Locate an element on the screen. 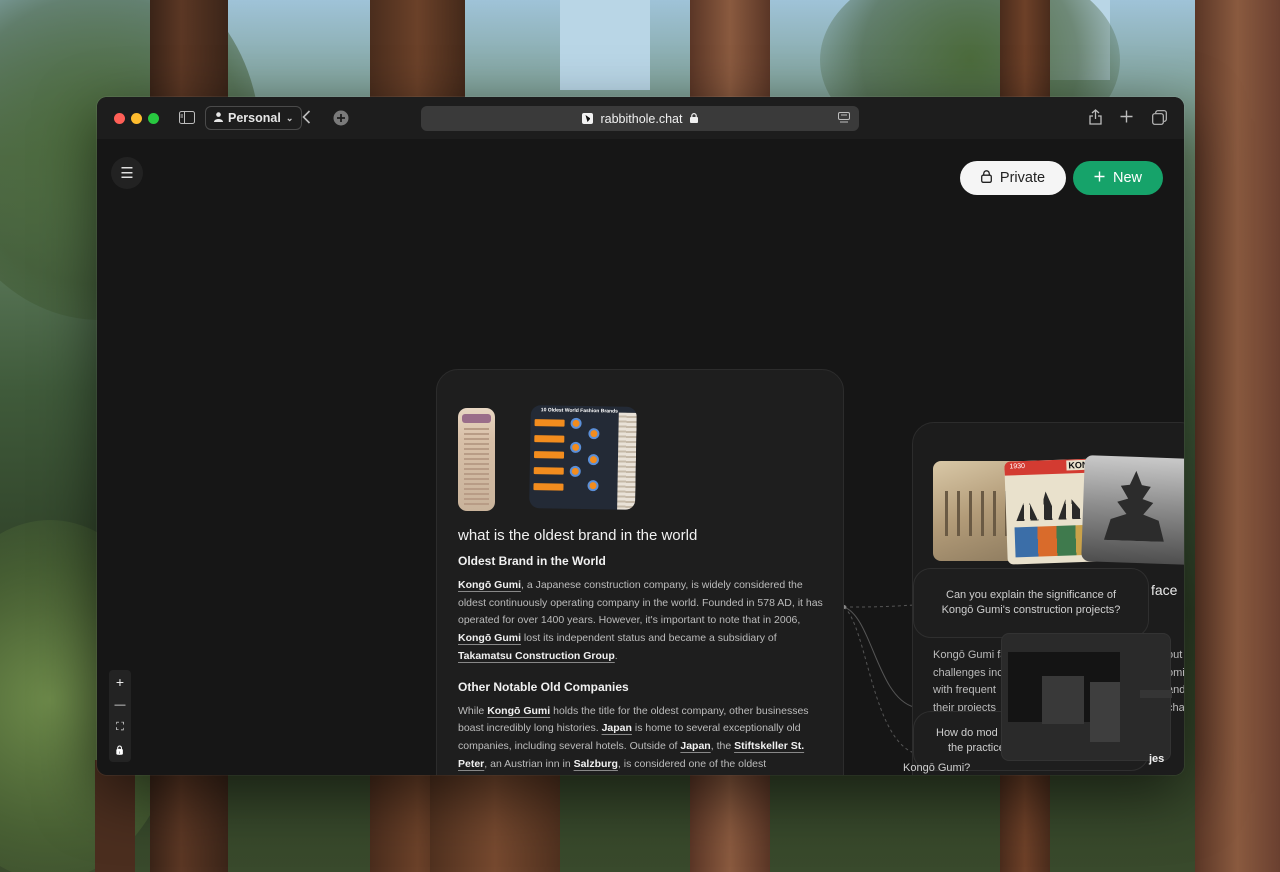 This screenshot has width=1280, height=872. paragraph-text: . is located at coordinates (616, 655).